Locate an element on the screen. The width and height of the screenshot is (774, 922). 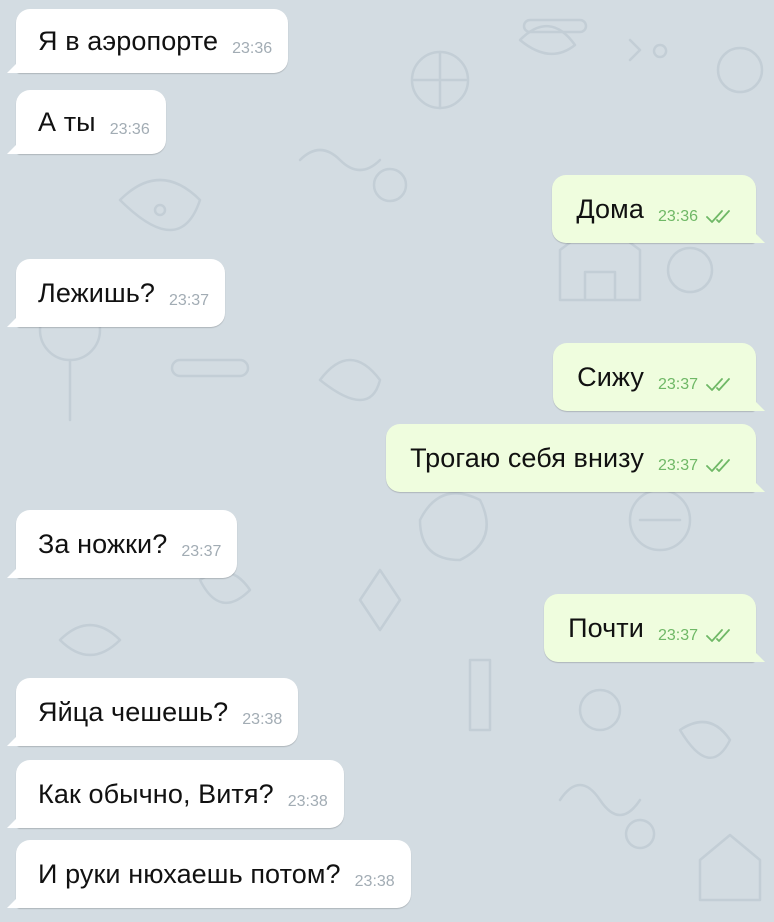
message-bubble-incoming: Как обычно, Витя? 23:38 is located at coordinates (180, 794).